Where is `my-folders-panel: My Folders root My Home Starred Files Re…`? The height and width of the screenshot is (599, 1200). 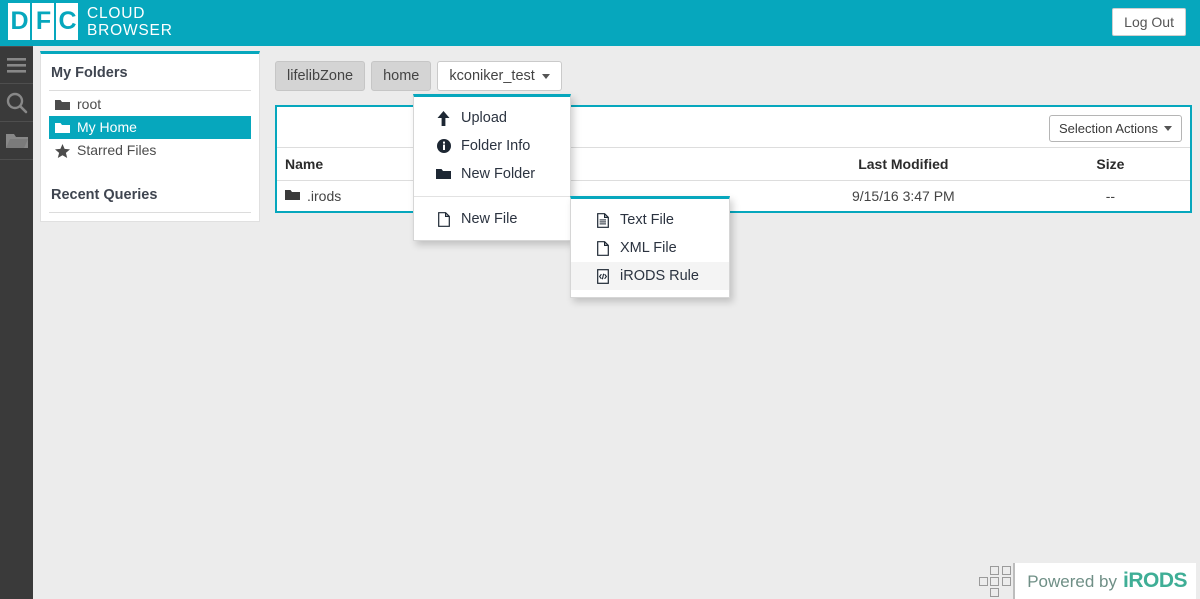
my-folders-panel: My Folders root My Home Starred Files Re… is located at coordinates (150, 136).